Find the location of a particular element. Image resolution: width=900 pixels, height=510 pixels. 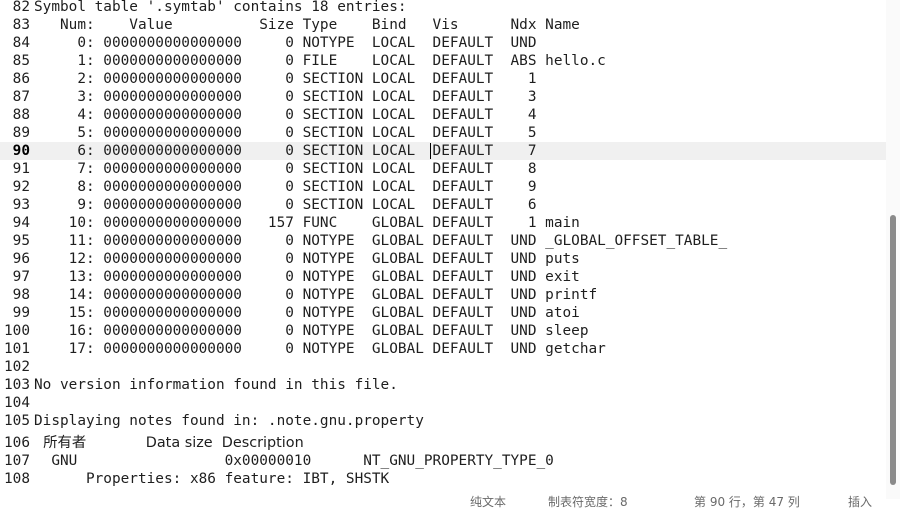

line-number: 95 is located at coordinates (21, 241).